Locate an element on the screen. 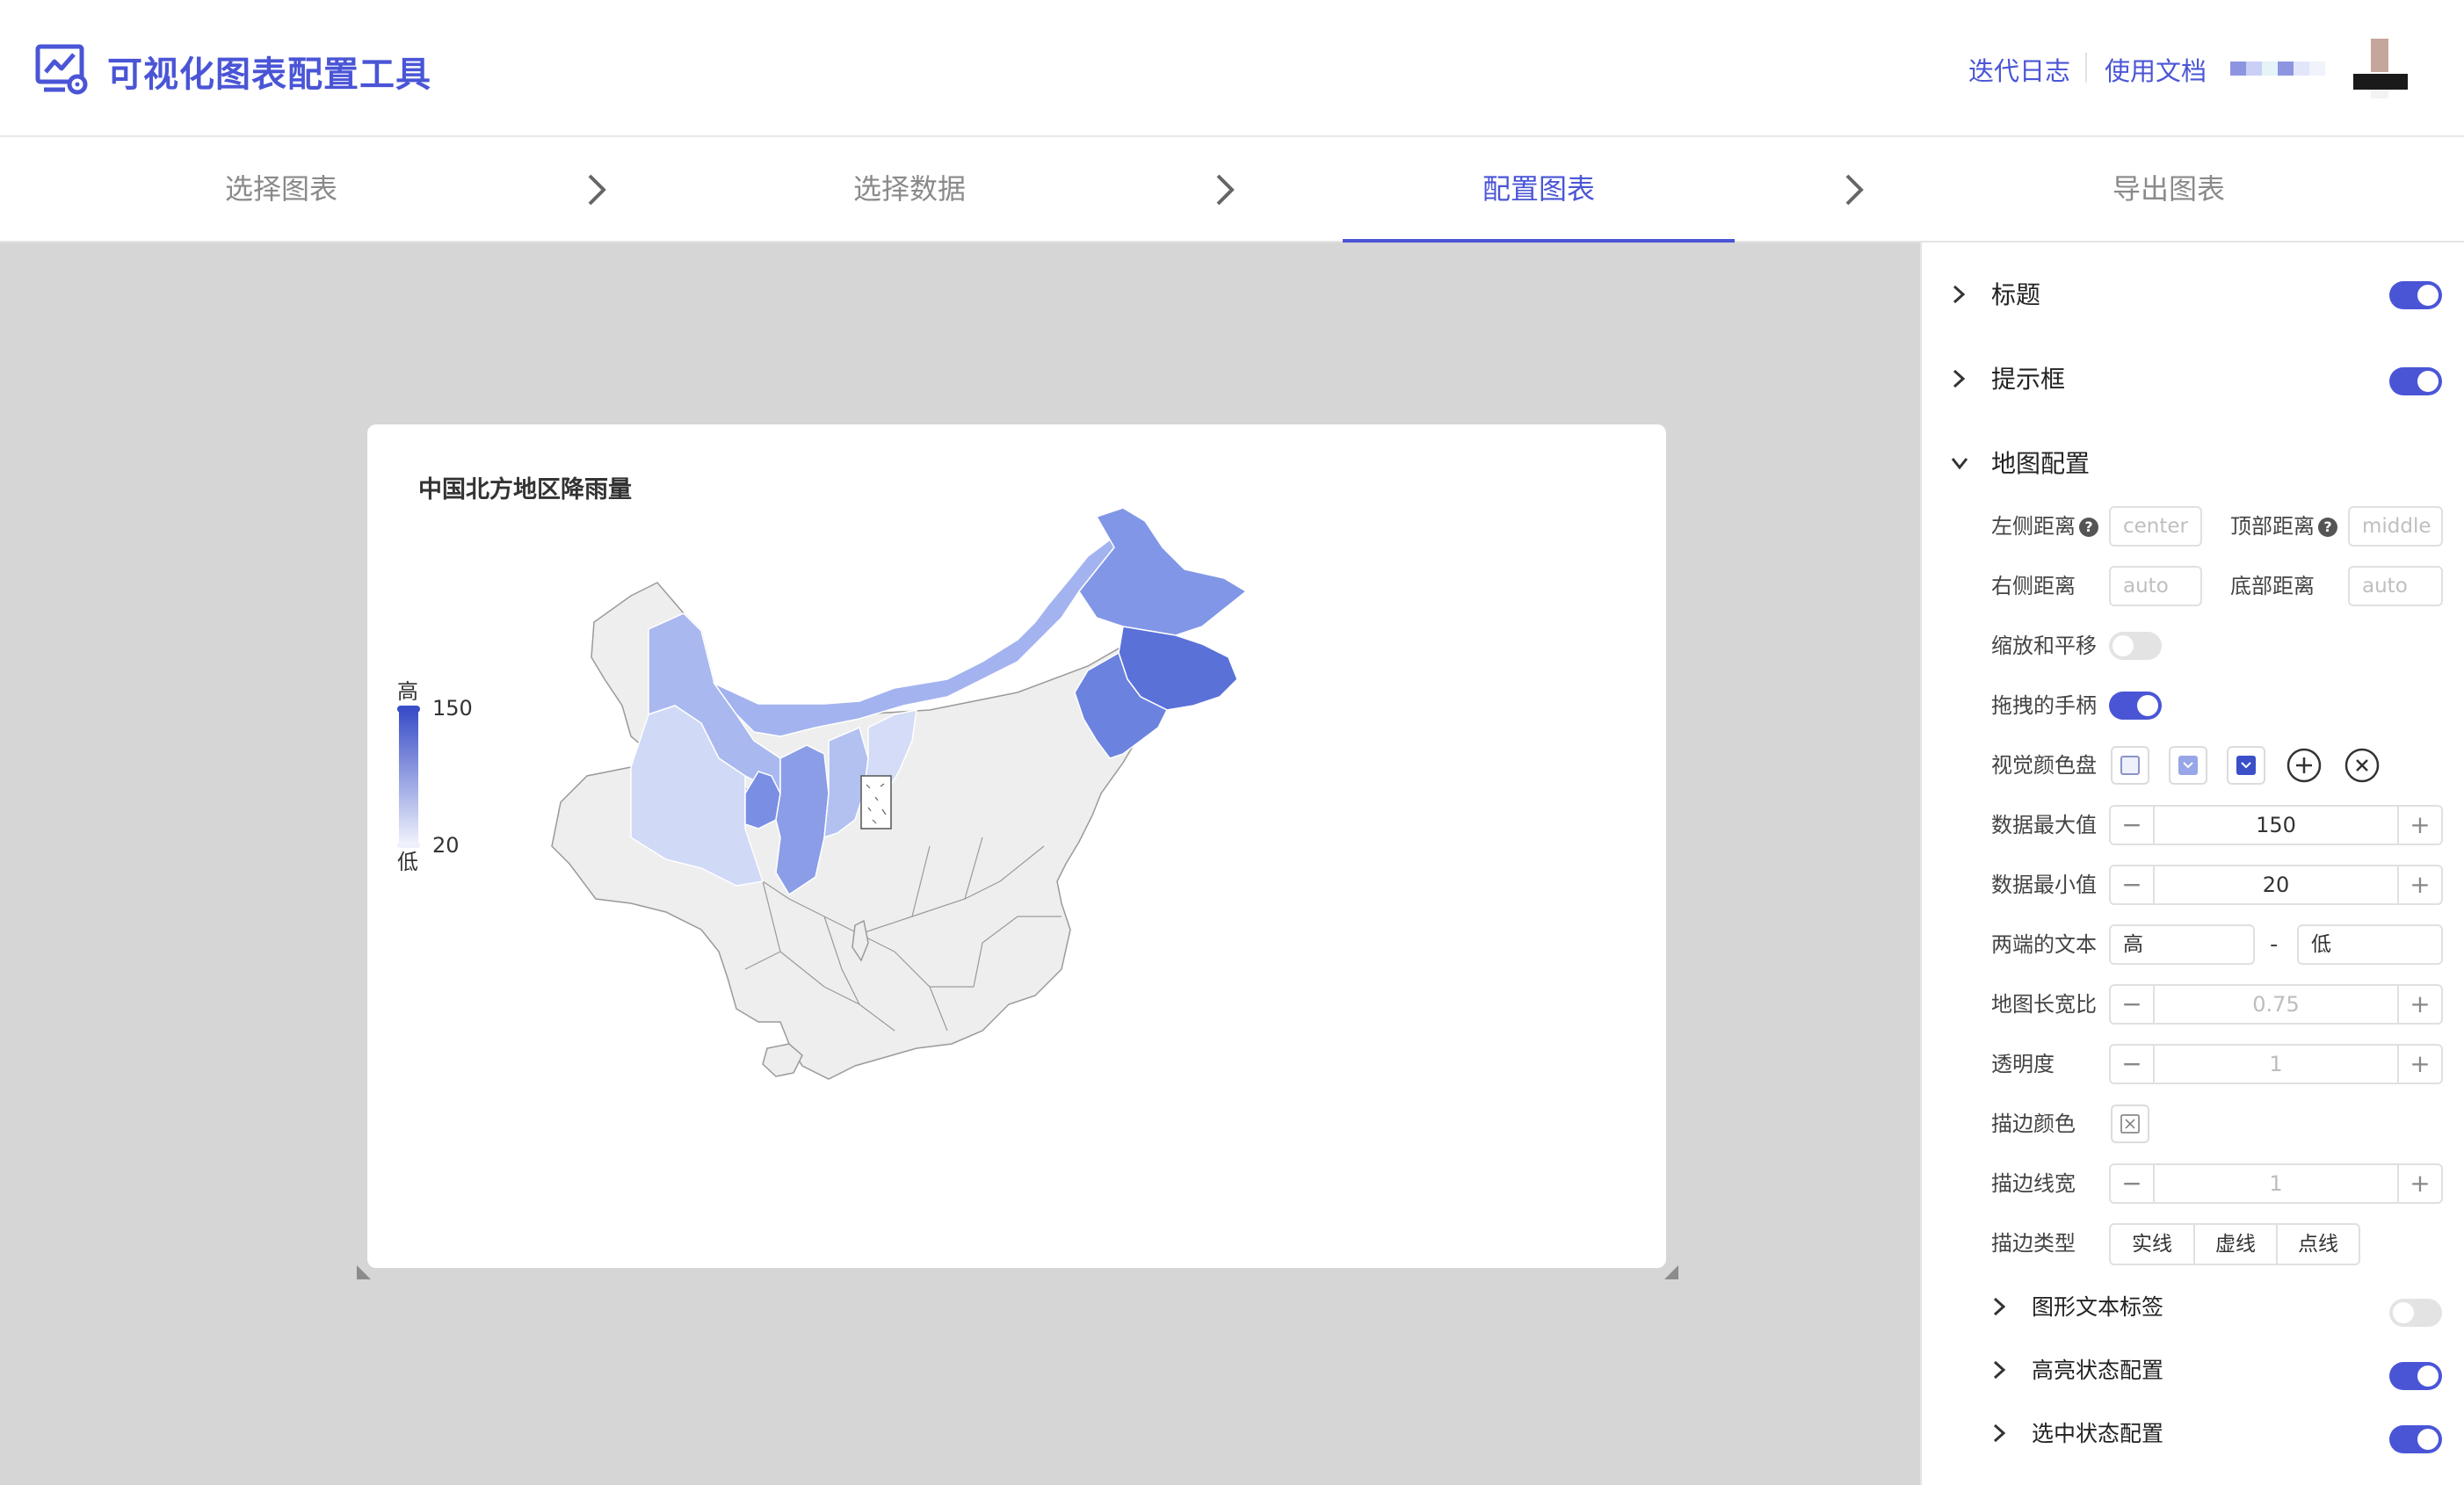 This screenshot has width=2464, height=1485. section-emphasis: 高亮状态配置 is located at coordinates (2136, 1370).